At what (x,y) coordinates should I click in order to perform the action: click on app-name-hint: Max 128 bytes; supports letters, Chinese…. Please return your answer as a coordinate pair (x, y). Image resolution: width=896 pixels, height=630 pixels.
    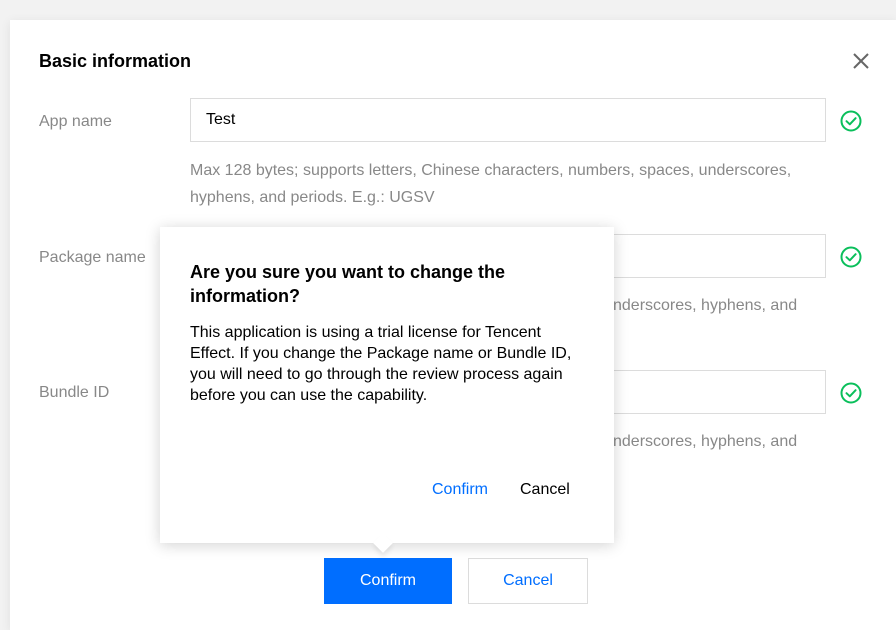
    Looking at the image, I should click on (491, 184).